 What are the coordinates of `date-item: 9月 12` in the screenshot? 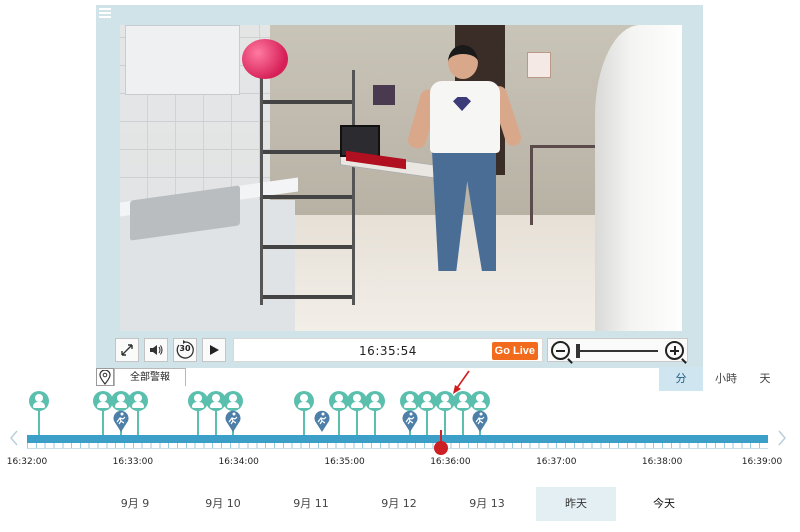 It's located at (399, 504).